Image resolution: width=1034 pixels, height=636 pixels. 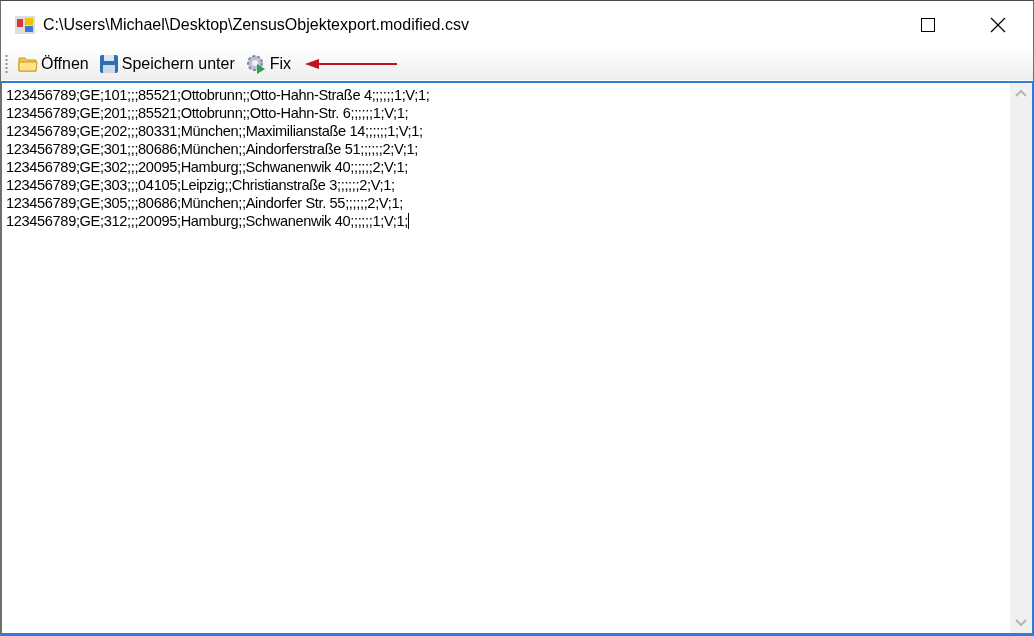 I want to click on text-line: 123456789;GE;301;;;80686;München;;Aindorferstraße 51;;;;;;2;V;1;, so click(x=212, y=149).